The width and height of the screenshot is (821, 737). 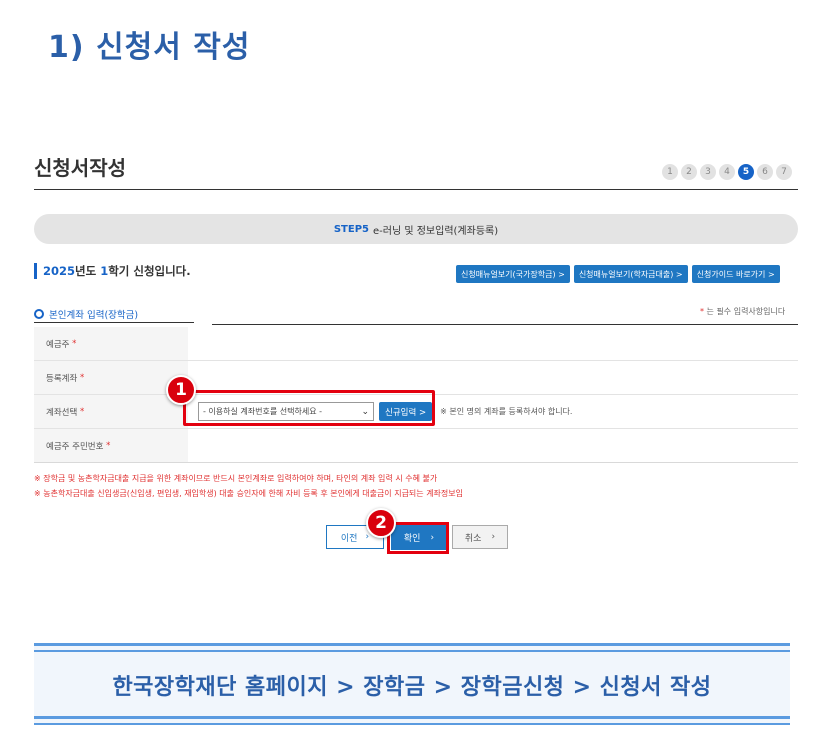 What do you see at coordinates (412, 647) in the screenshot?
I see `banner-top-border` at bounding box center [412, 647].